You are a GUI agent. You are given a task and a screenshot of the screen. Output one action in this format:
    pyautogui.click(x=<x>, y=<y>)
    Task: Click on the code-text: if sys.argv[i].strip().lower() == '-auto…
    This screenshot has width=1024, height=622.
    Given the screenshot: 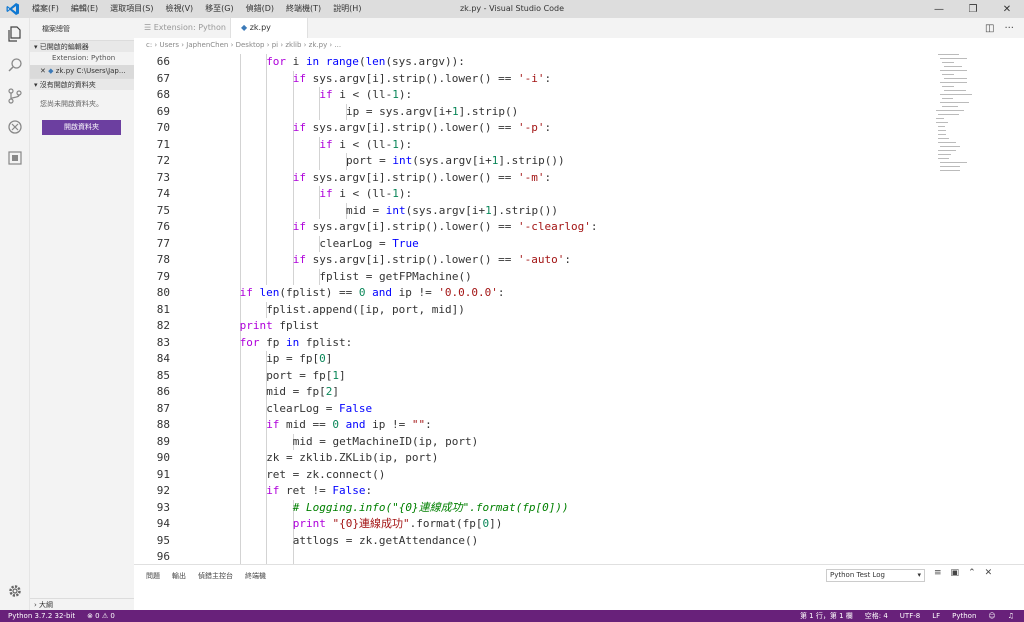 What is the action you would take?
    pyautogui.click(x=431, y=259)
    